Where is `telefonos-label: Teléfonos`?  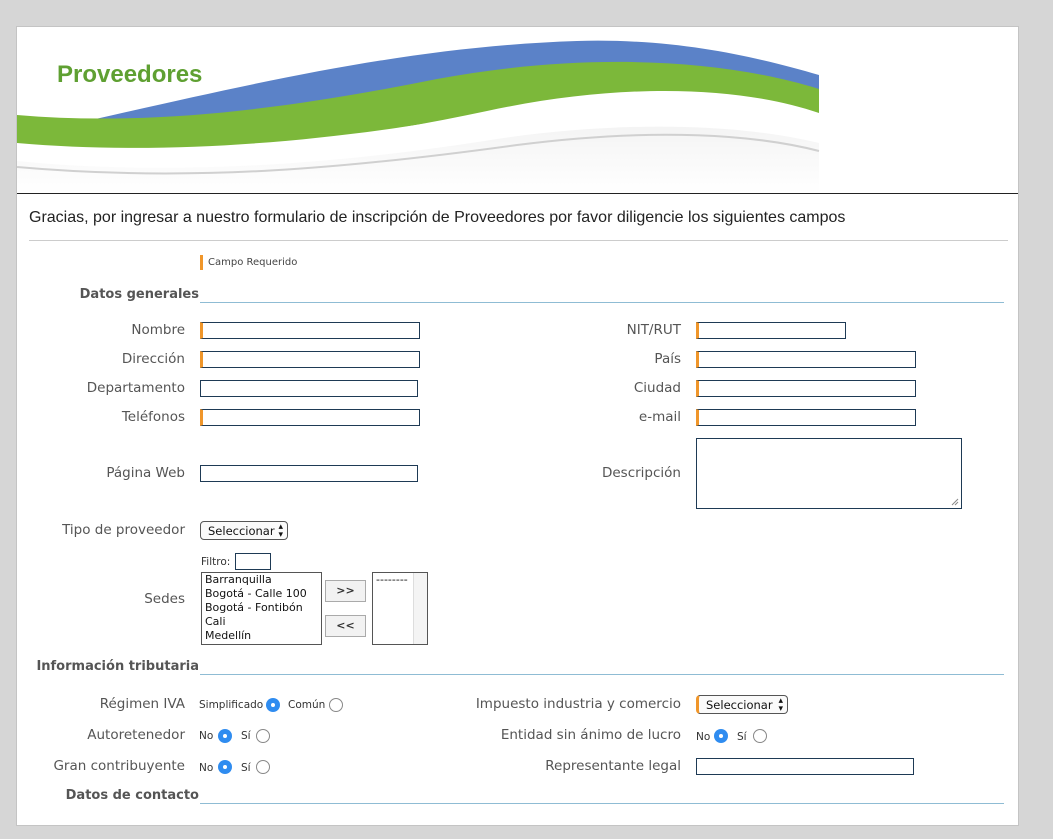 telefonos-label: Teléfonos is located at coordinates (153, 417).